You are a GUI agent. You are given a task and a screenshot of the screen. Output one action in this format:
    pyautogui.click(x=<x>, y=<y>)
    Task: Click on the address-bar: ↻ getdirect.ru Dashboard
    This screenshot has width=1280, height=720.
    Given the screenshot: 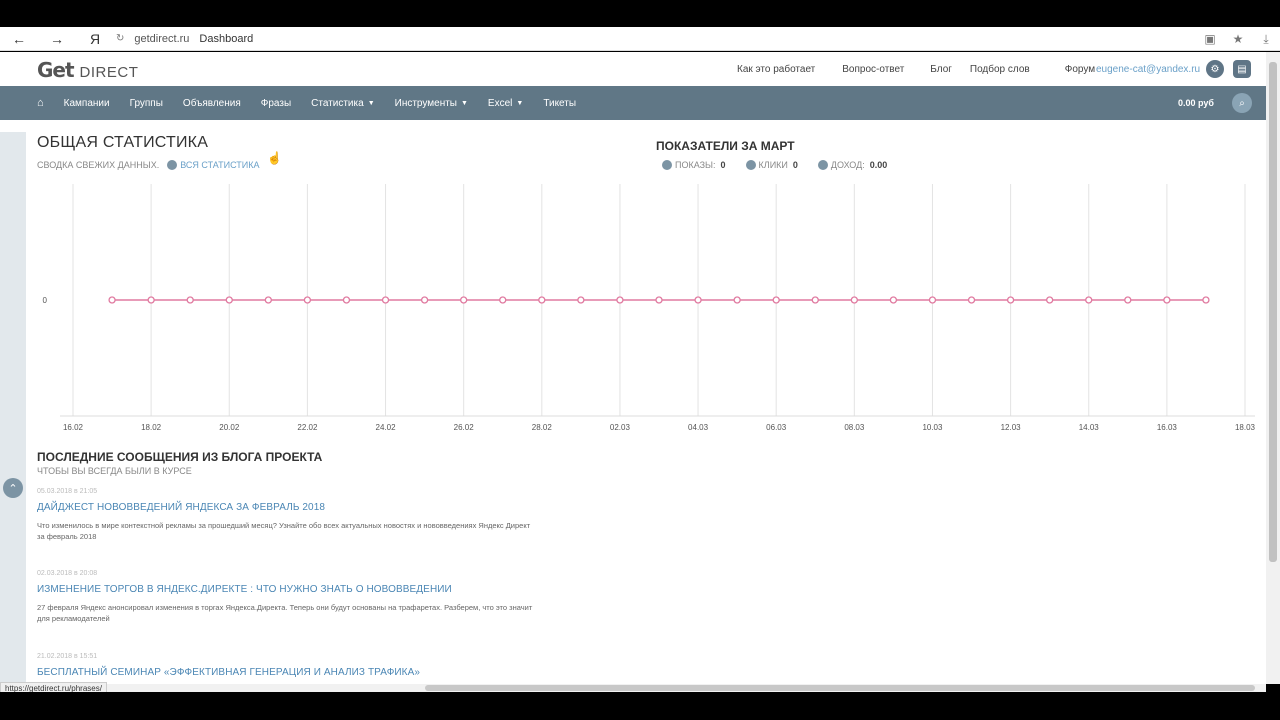 What is the action you would take?
    pyautogui.click(x=184, y=39)
    